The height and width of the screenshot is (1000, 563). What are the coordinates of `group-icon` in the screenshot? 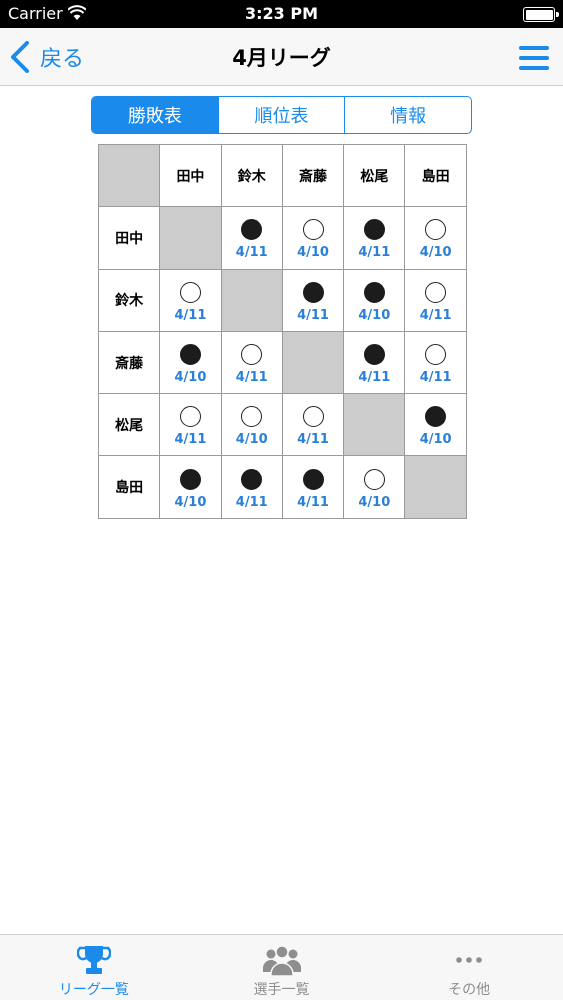 It's located at (281, 960).